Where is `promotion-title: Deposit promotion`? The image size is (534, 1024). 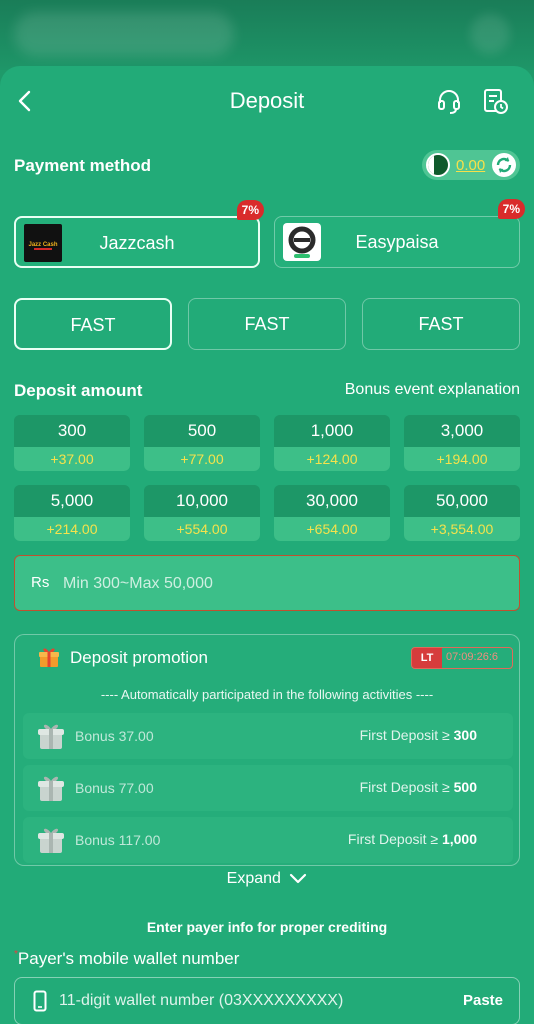
promotion-title: Deposit promotion is located at coordinates (139, 657).